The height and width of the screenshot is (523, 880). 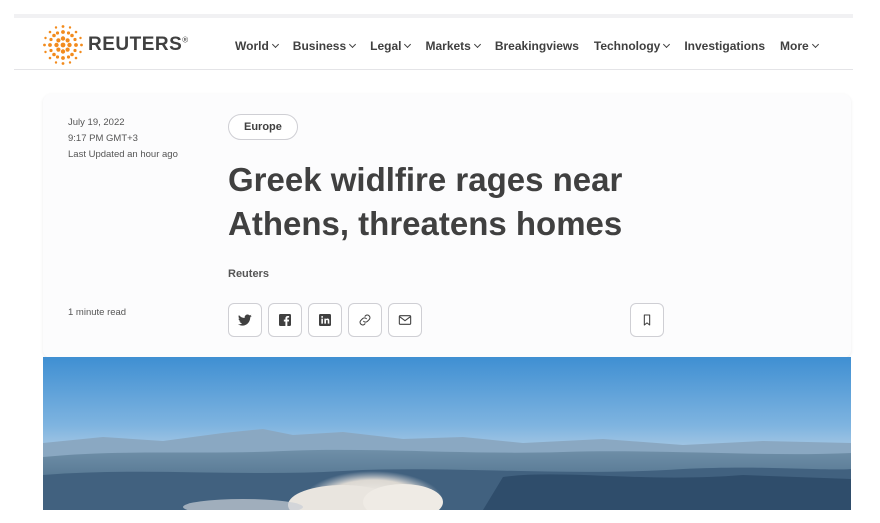 I want to click on share-facebook-button, so click(x=285, y=320).